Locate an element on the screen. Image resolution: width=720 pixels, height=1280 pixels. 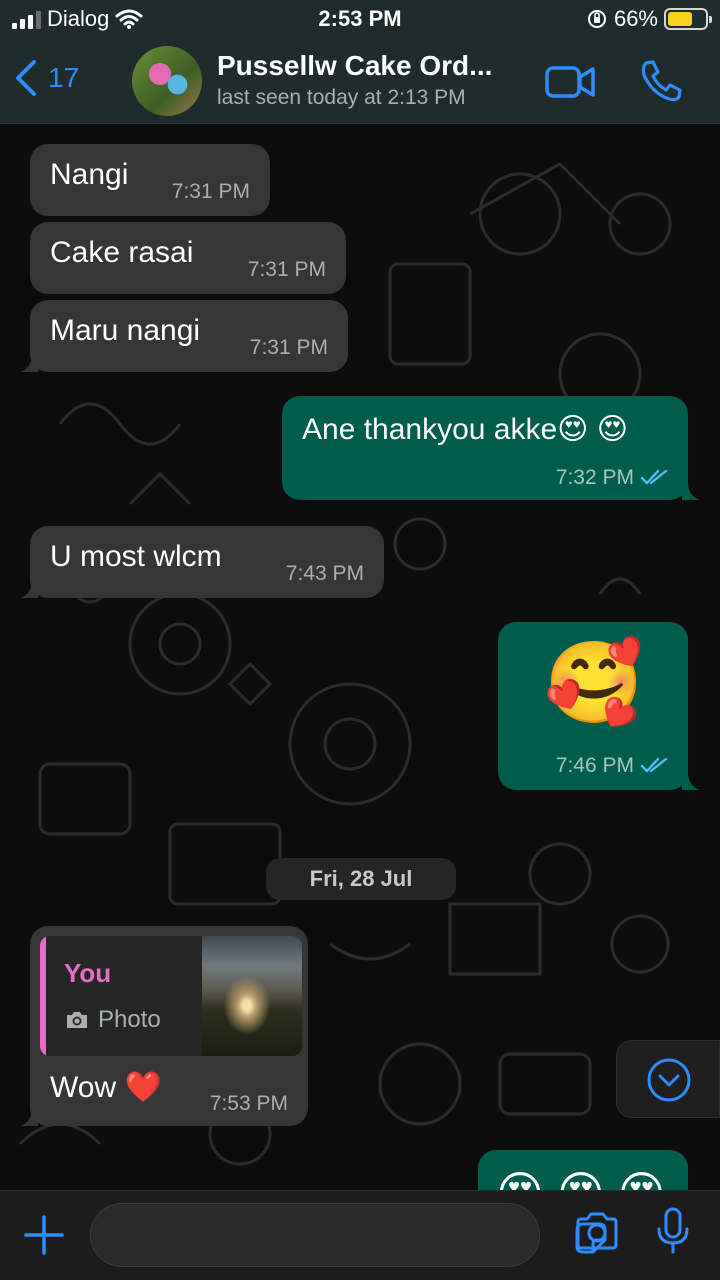
unread-count: 17 is located at coordinates (64, 77).